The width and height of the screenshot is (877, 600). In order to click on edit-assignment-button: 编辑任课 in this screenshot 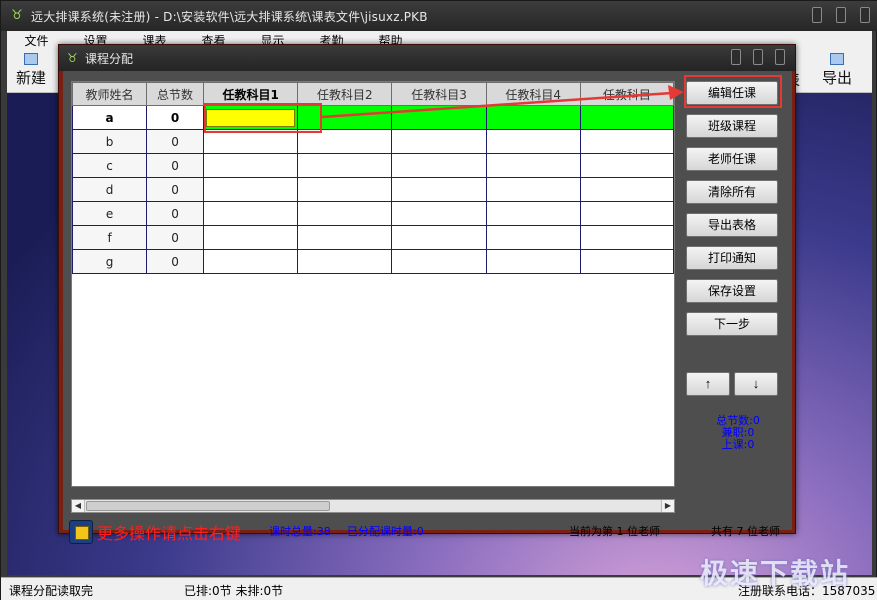, I will do `click(732, 93)`.